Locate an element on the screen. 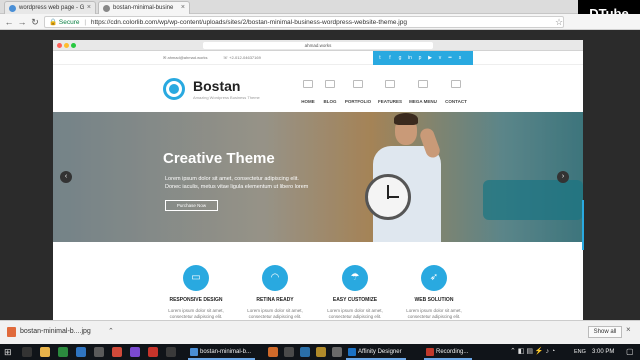  flickr-icon: •• is located at coordinates (450, 58).